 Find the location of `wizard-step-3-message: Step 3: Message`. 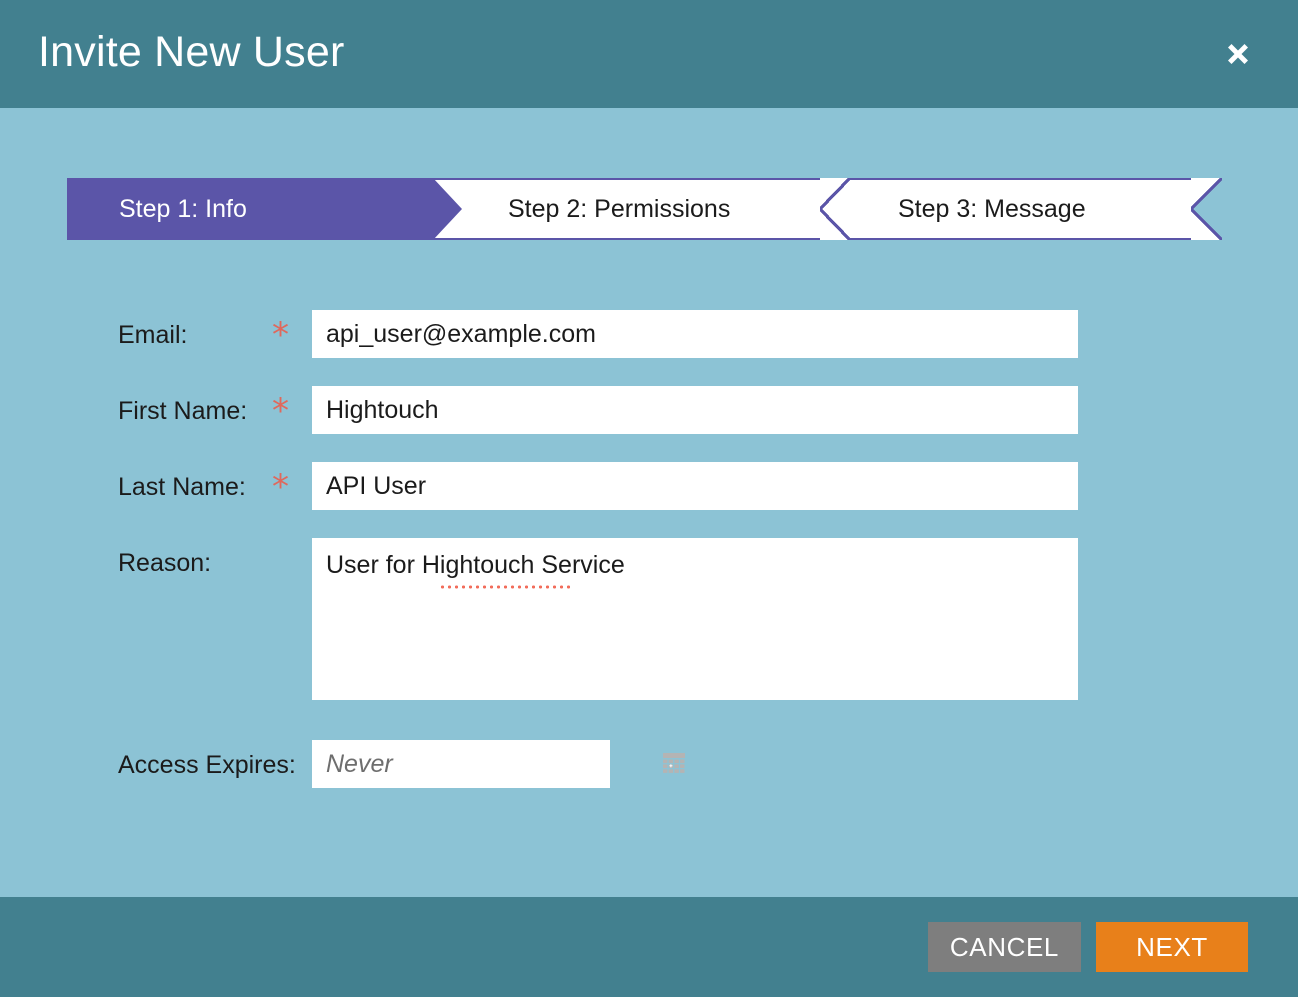

wizard-step-3-message: Step 3: Message is located at coordinates (1021, 209).